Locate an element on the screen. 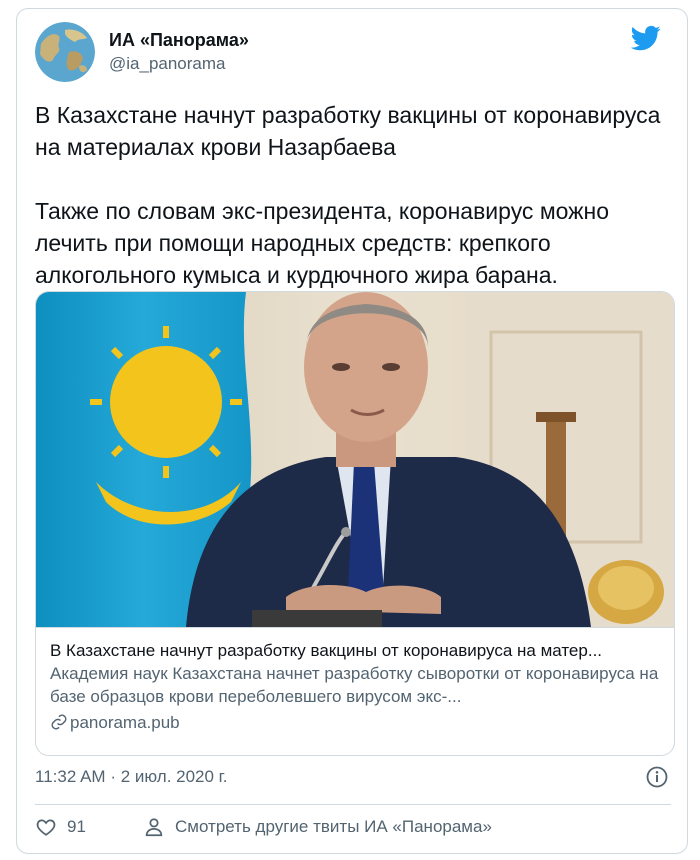 This screenshot has height=860, width=700. handle: @ia_panorama is located at coordinates (179, 64).